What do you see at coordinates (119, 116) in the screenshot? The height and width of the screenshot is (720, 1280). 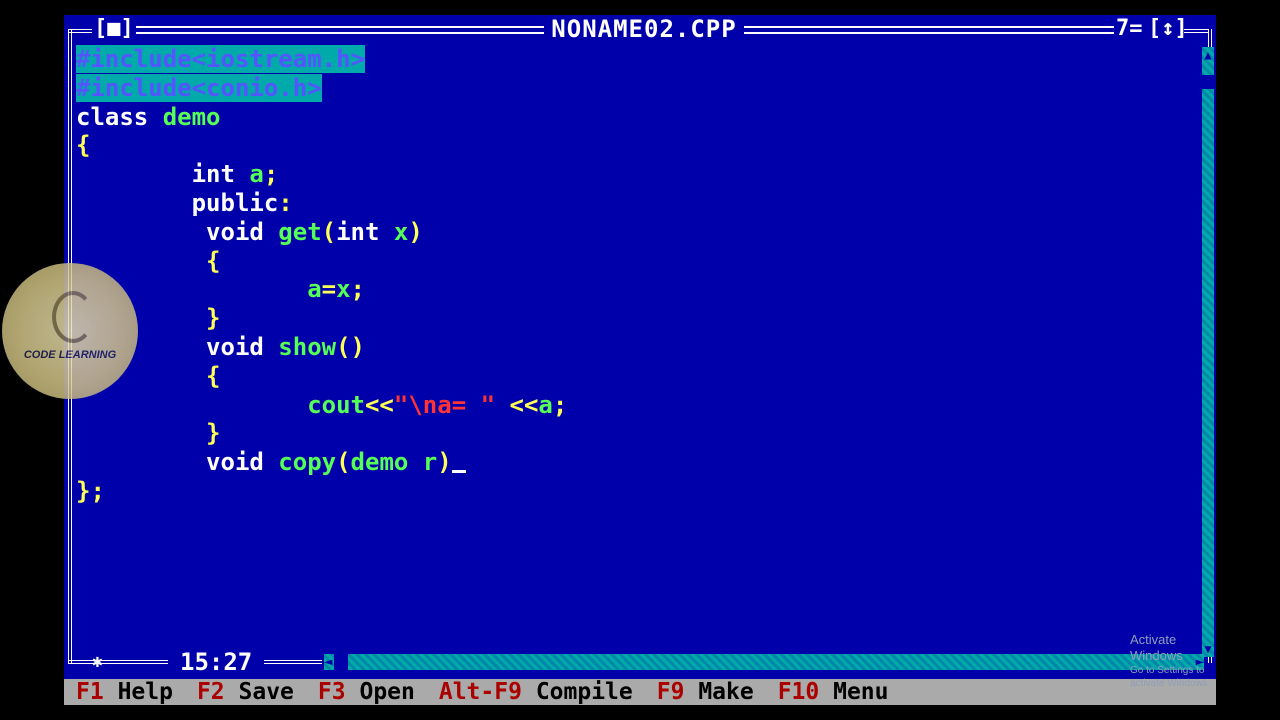 I see `keyword-token: class` at bounding box center [119, 116].